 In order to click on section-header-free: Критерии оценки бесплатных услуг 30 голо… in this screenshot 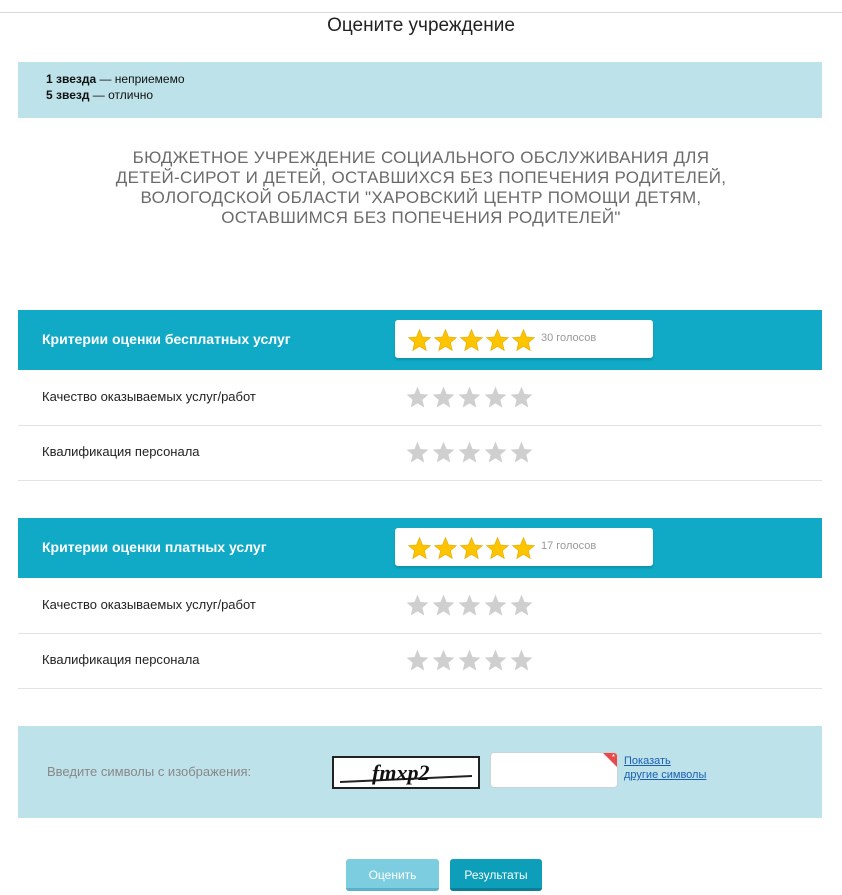, I will do `click(420, 340)`.